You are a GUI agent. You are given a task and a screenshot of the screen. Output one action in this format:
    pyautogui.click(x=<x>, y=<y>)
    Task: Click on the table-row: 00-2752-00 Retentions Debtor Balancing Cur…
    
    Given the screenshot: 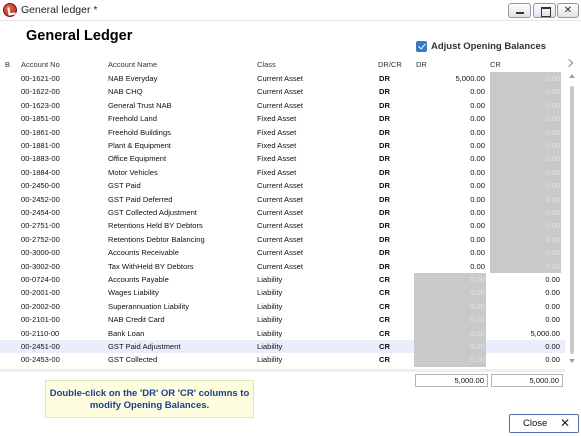 What is the action you would take?
    pyautogui.click(x=282, y=239)
    